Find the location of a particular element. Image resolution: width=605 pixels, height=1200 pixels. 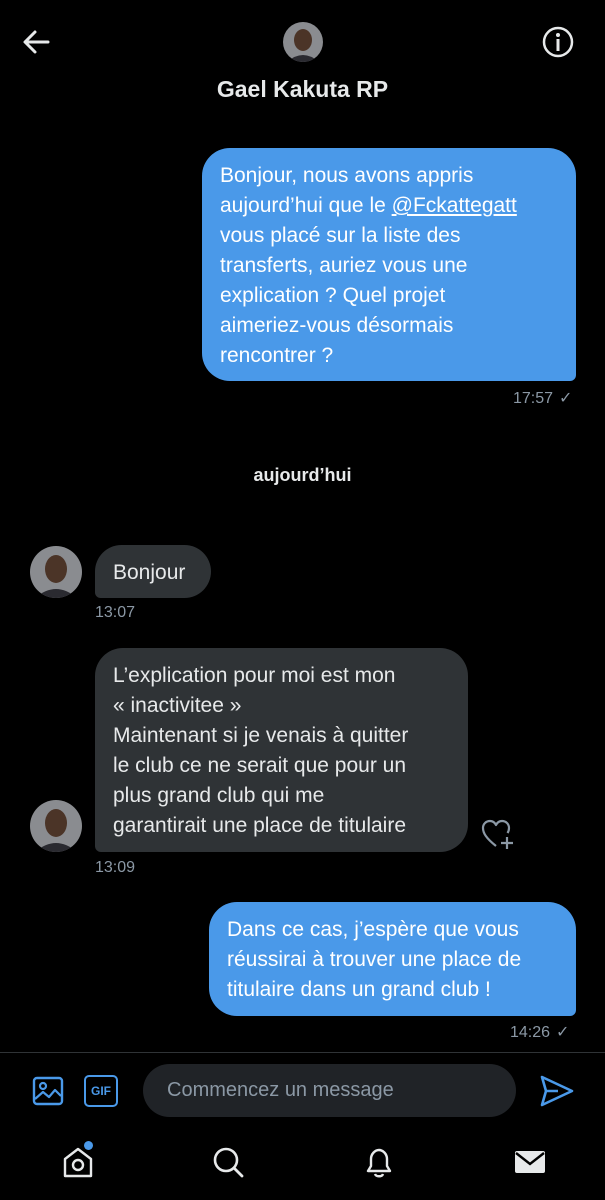

notification-dot is located at coordinates (88, 1145).